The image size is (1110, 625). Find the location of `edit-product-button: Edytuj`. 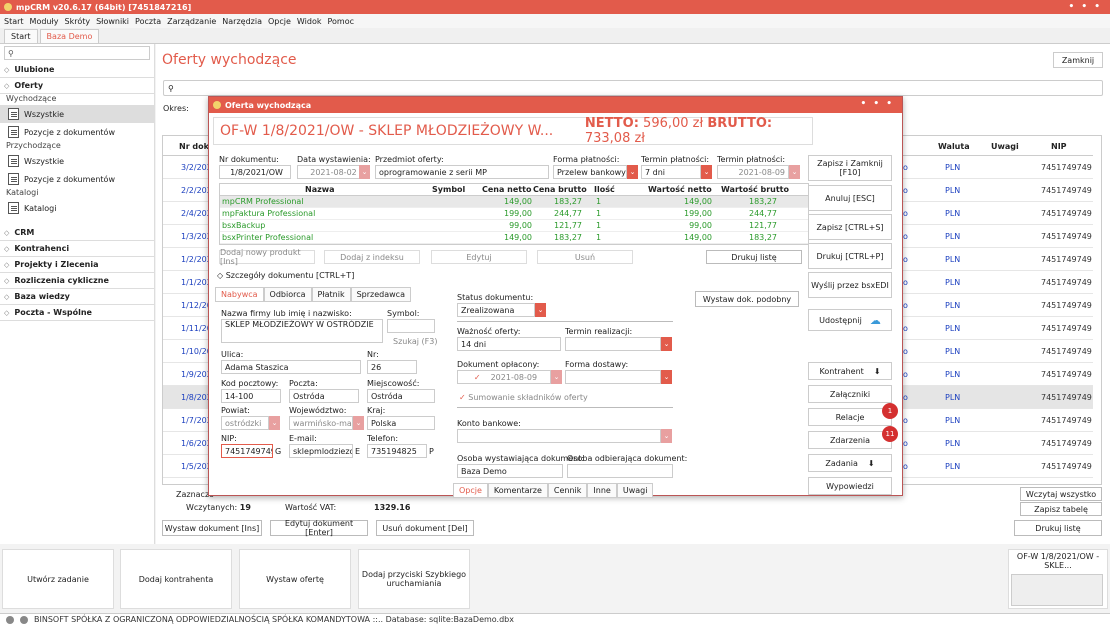

edit-product-button: Edytuj is located at coordinates (479, 257).